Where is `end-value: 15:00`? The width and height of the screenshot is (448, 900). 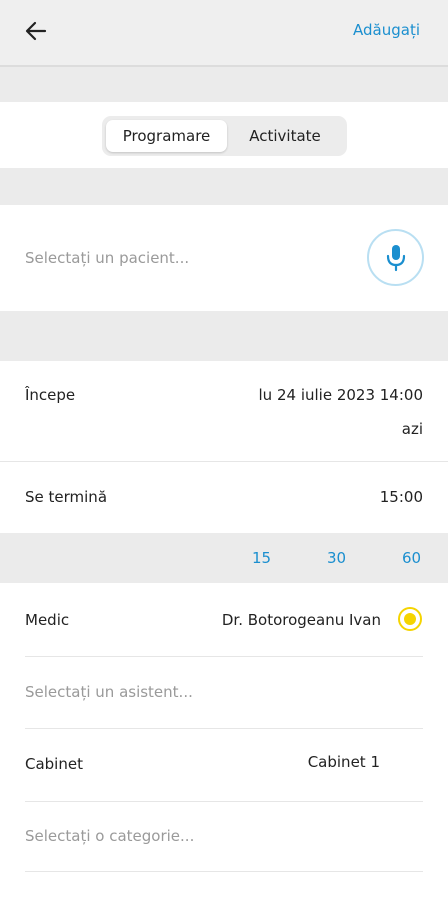
end-value: 15:00 is located at coordinates (401, 497).